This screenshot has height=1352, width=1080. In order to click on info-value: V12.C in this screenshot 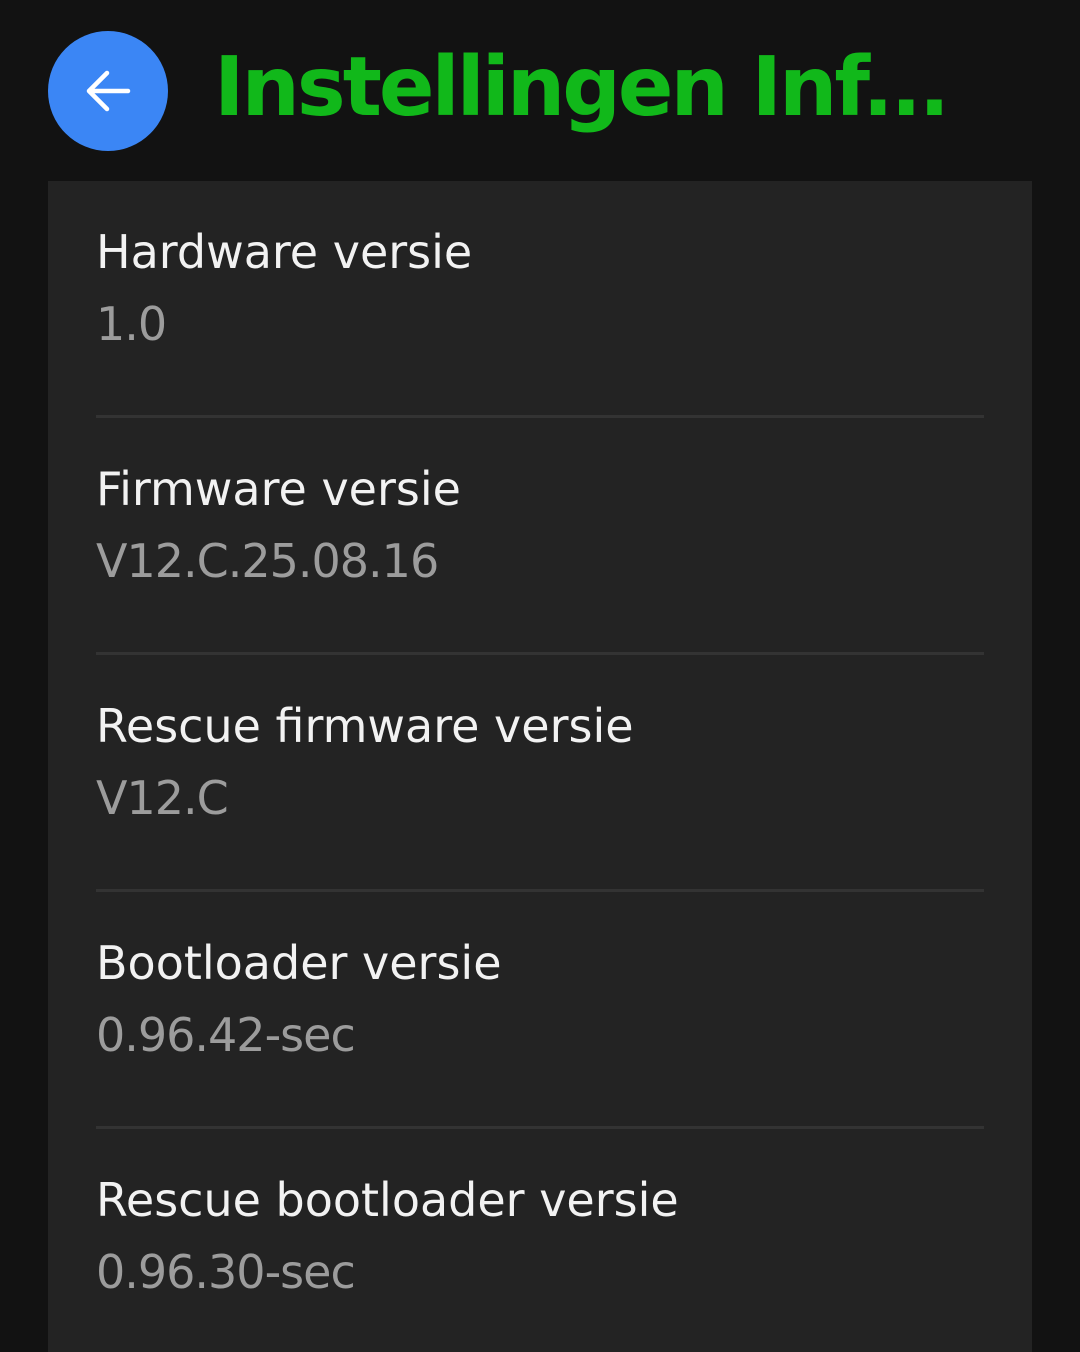, I will do `click(162, 798)`.